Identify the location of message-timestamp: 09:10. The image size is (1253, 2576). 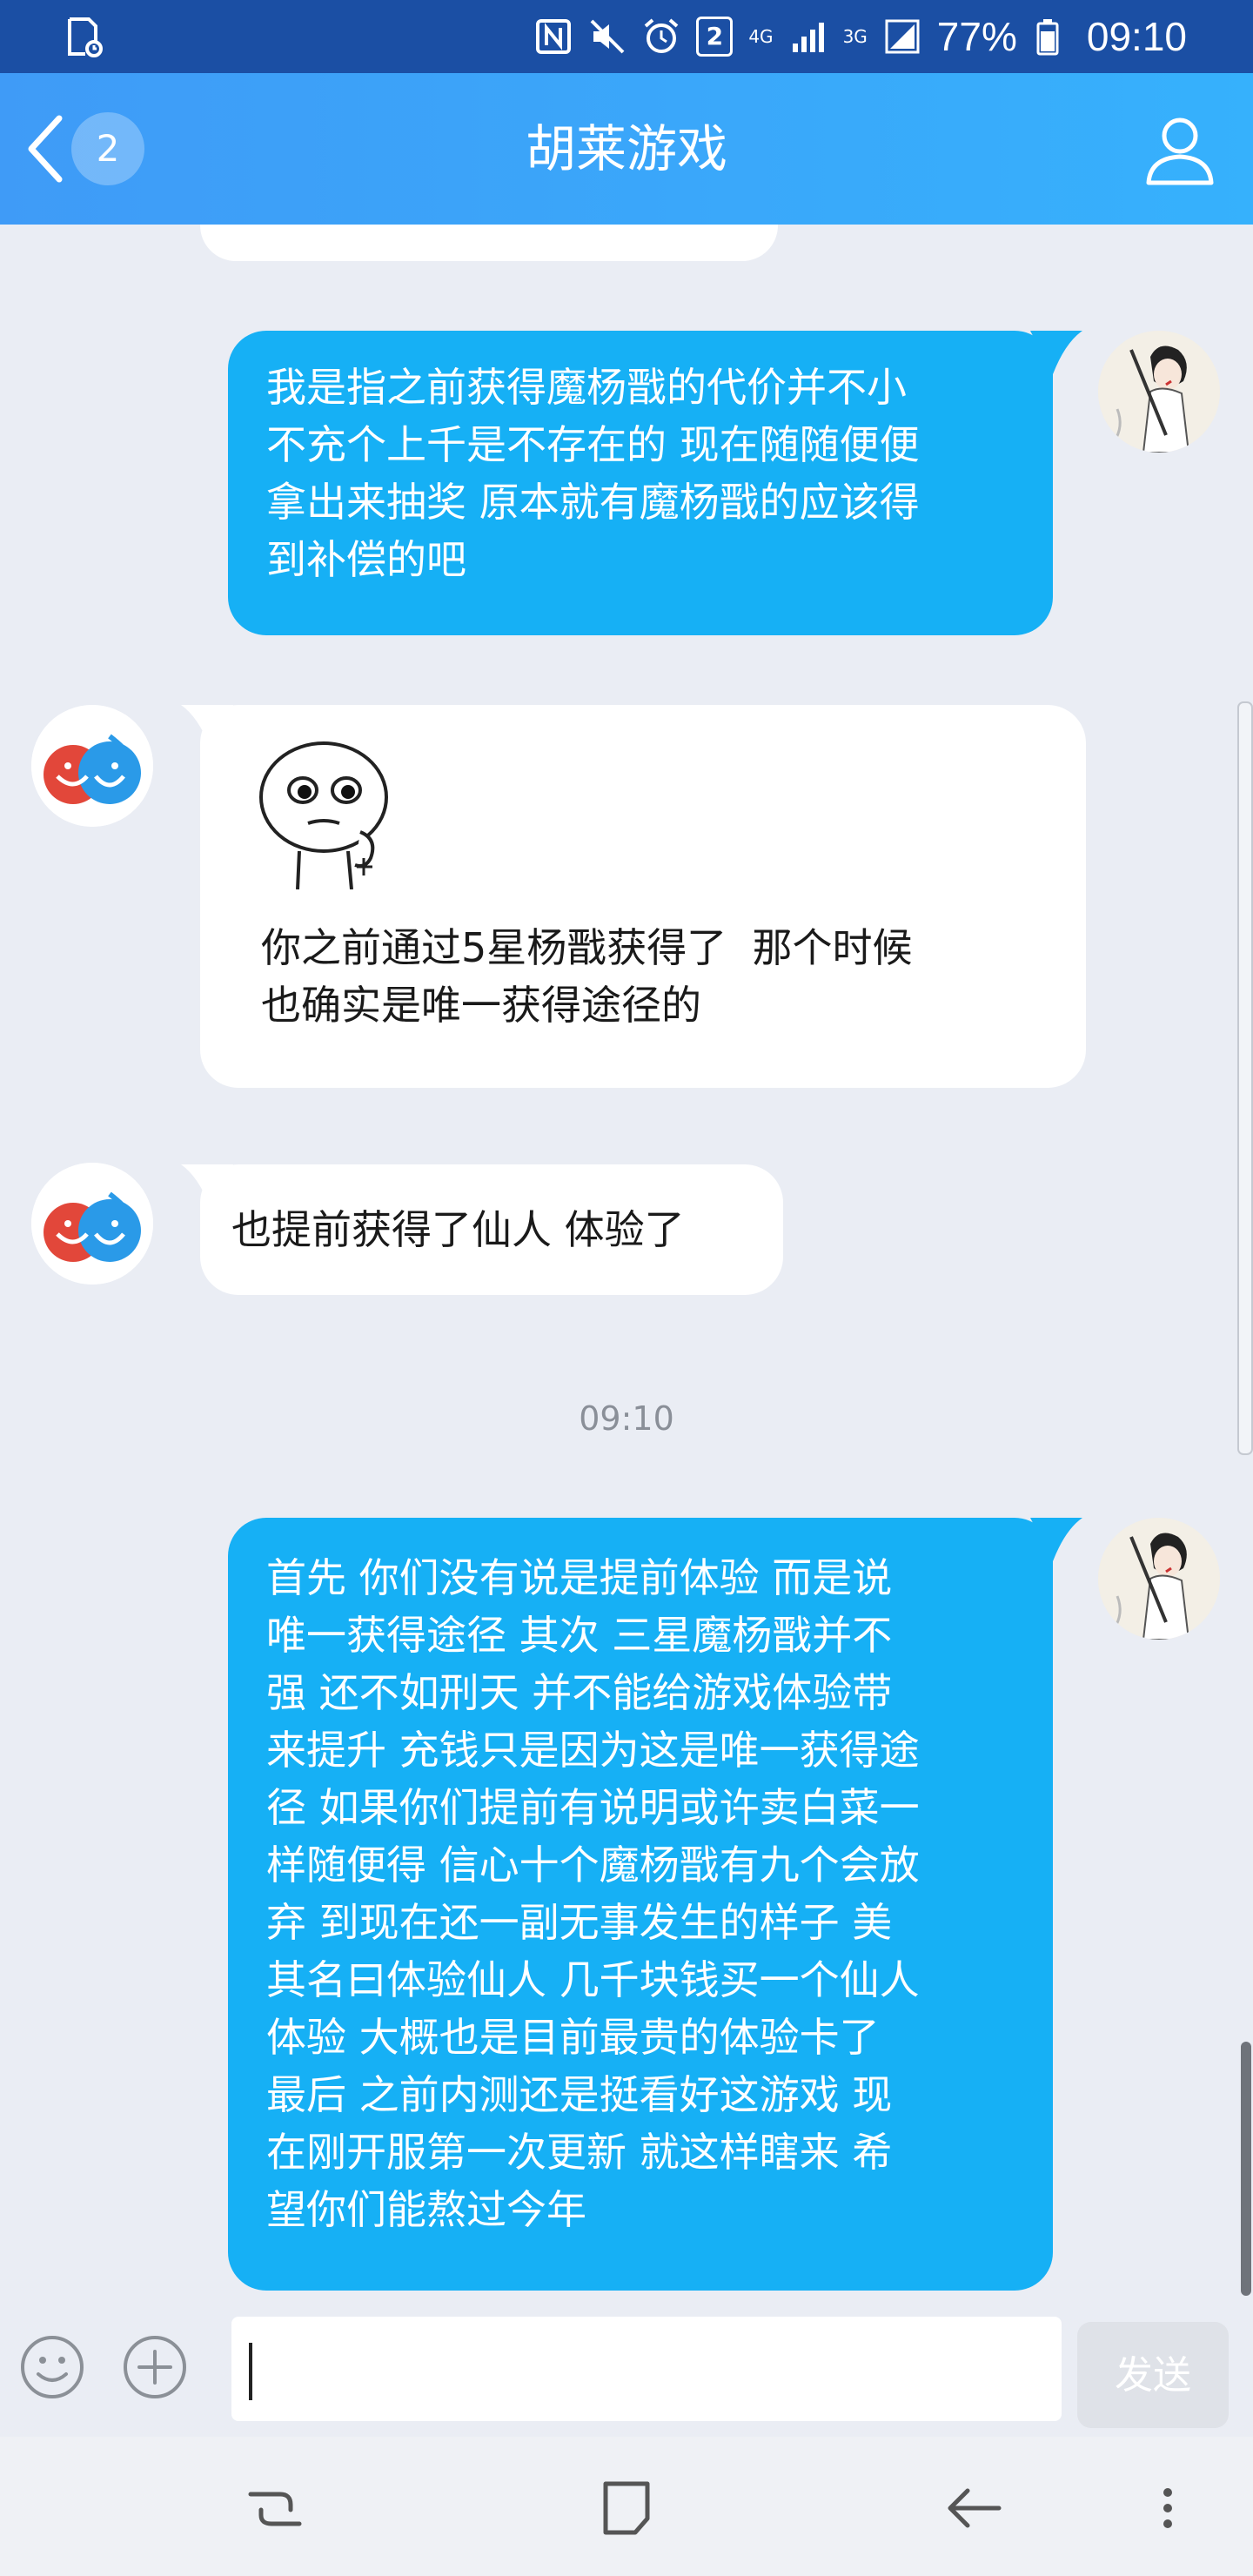
(626, 1419).